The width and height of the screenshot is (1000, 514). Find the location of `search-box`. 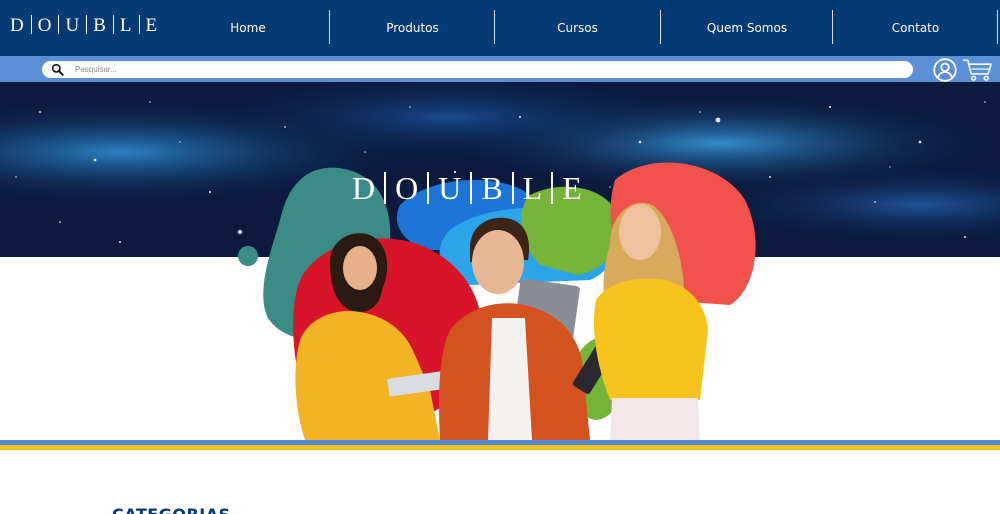

search-box is located at coordinates (477, 69).